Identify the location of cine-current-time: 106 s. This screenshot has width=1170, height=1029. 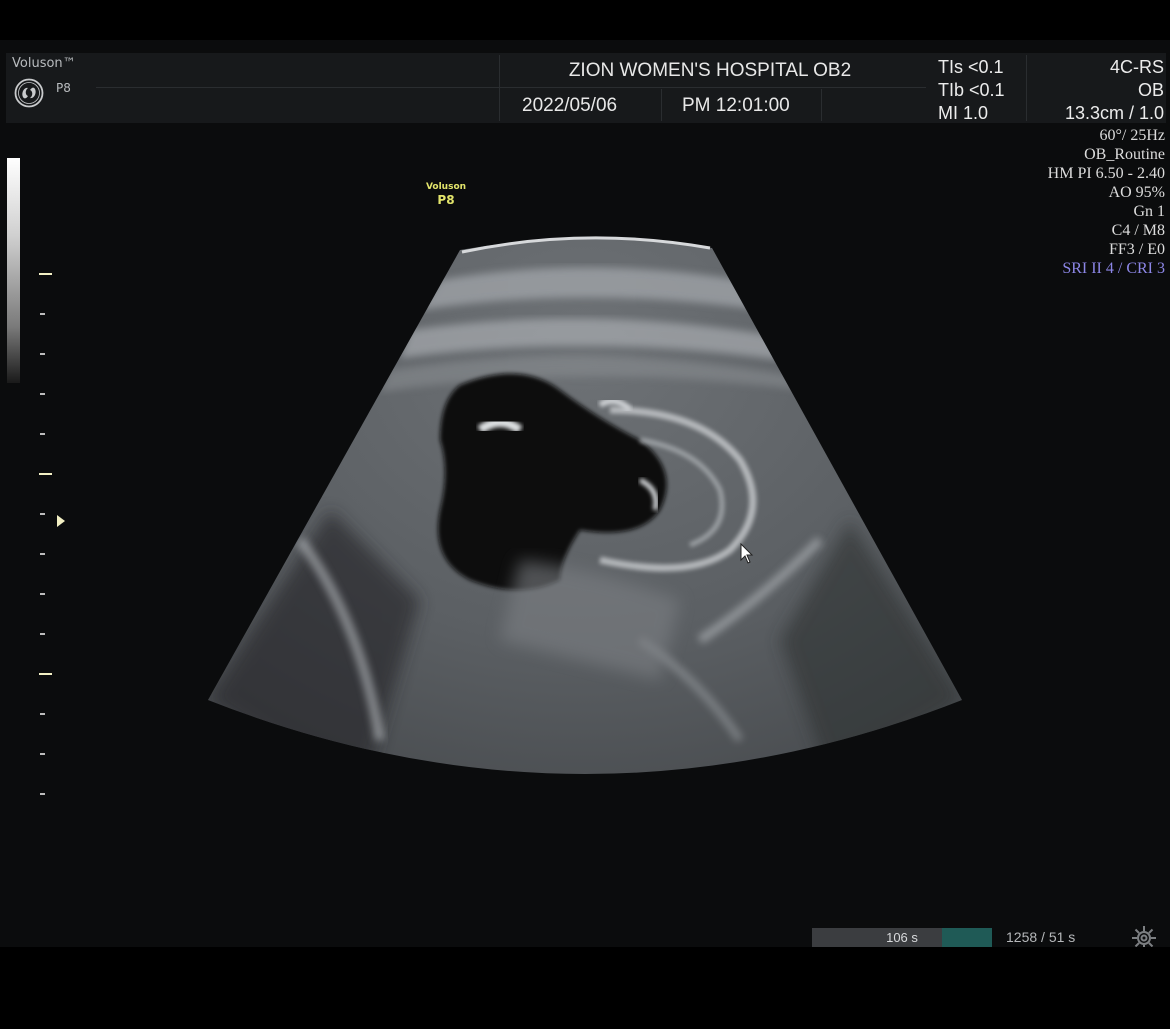
(902, 937).